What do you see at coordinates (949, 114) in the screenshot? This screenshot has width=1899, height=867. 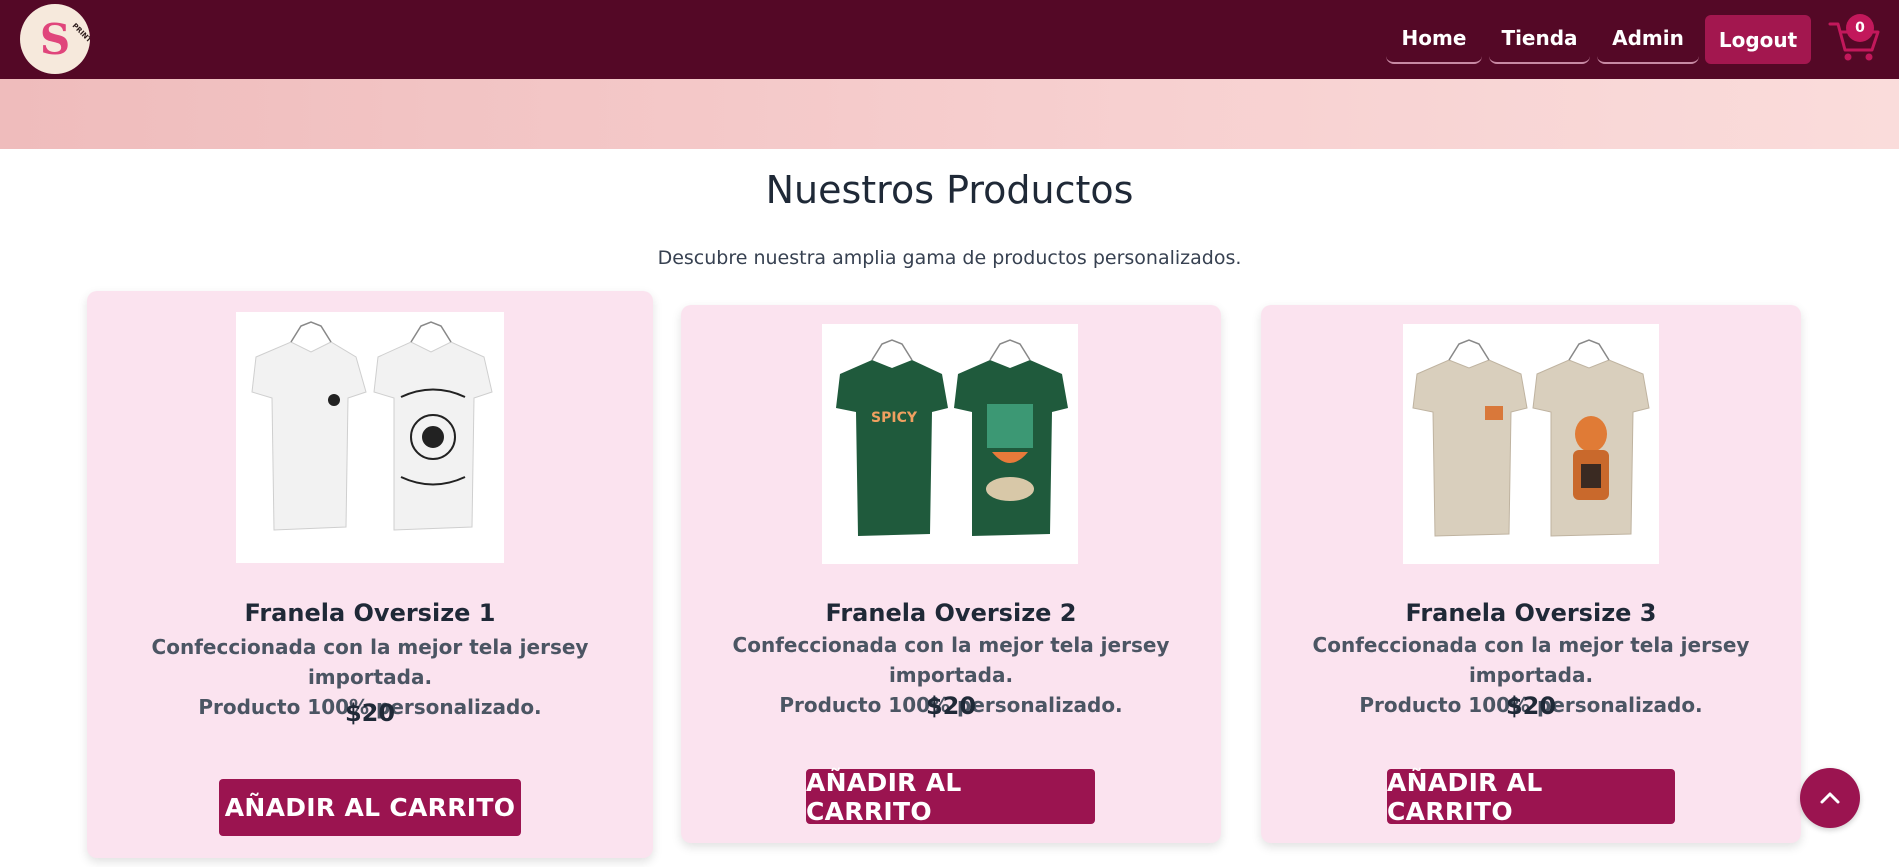 I see `hero-banner` at bounding box center [949, 114].